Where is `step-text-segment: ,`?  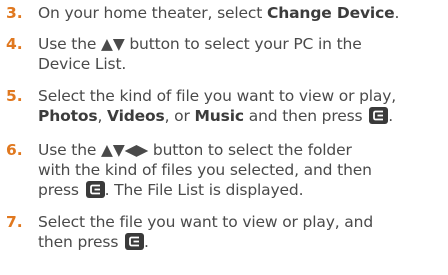
step-text-segment: , is located at coordinates (102, 116).